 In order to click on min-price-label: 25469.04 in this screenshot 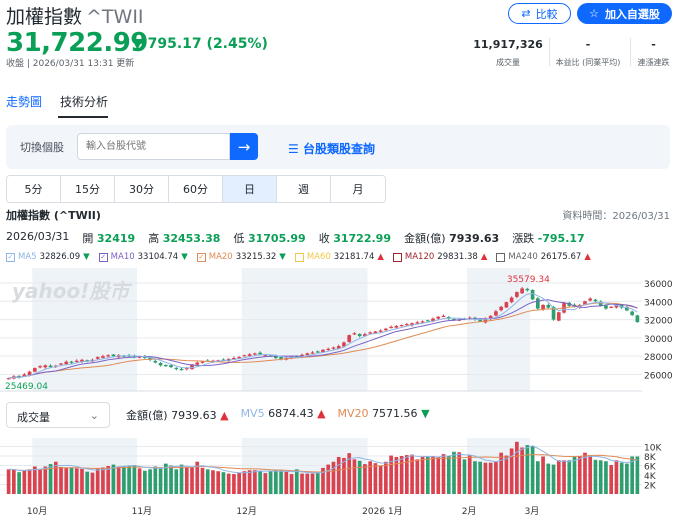, I will do `click(26, 387)`.